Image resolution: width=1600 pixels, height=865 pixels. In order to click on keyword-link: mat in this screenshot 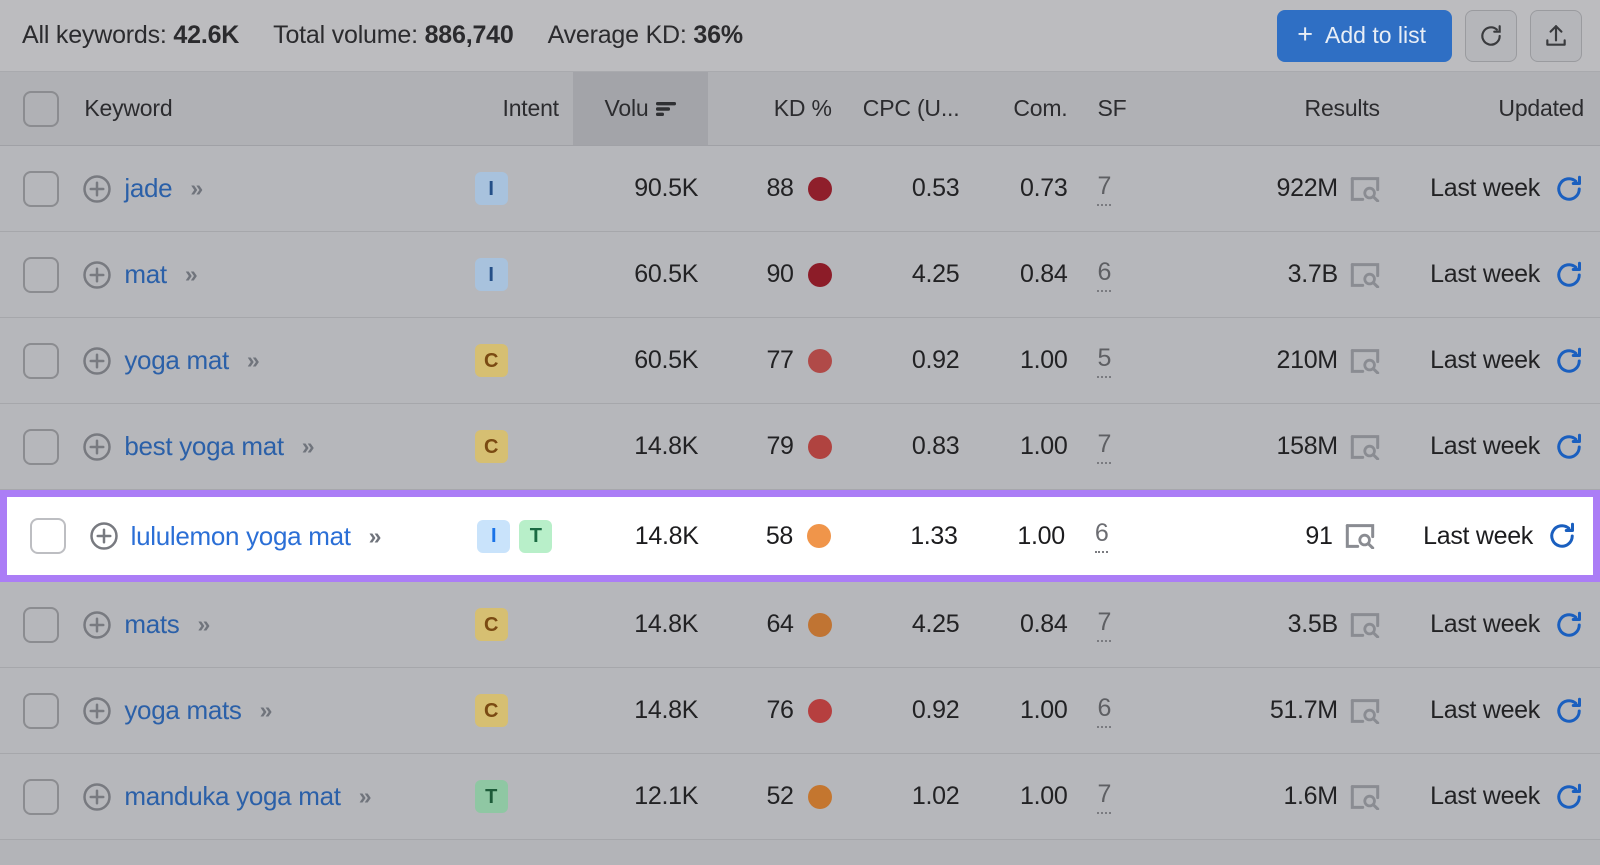, I will do `click(145, 274)`.